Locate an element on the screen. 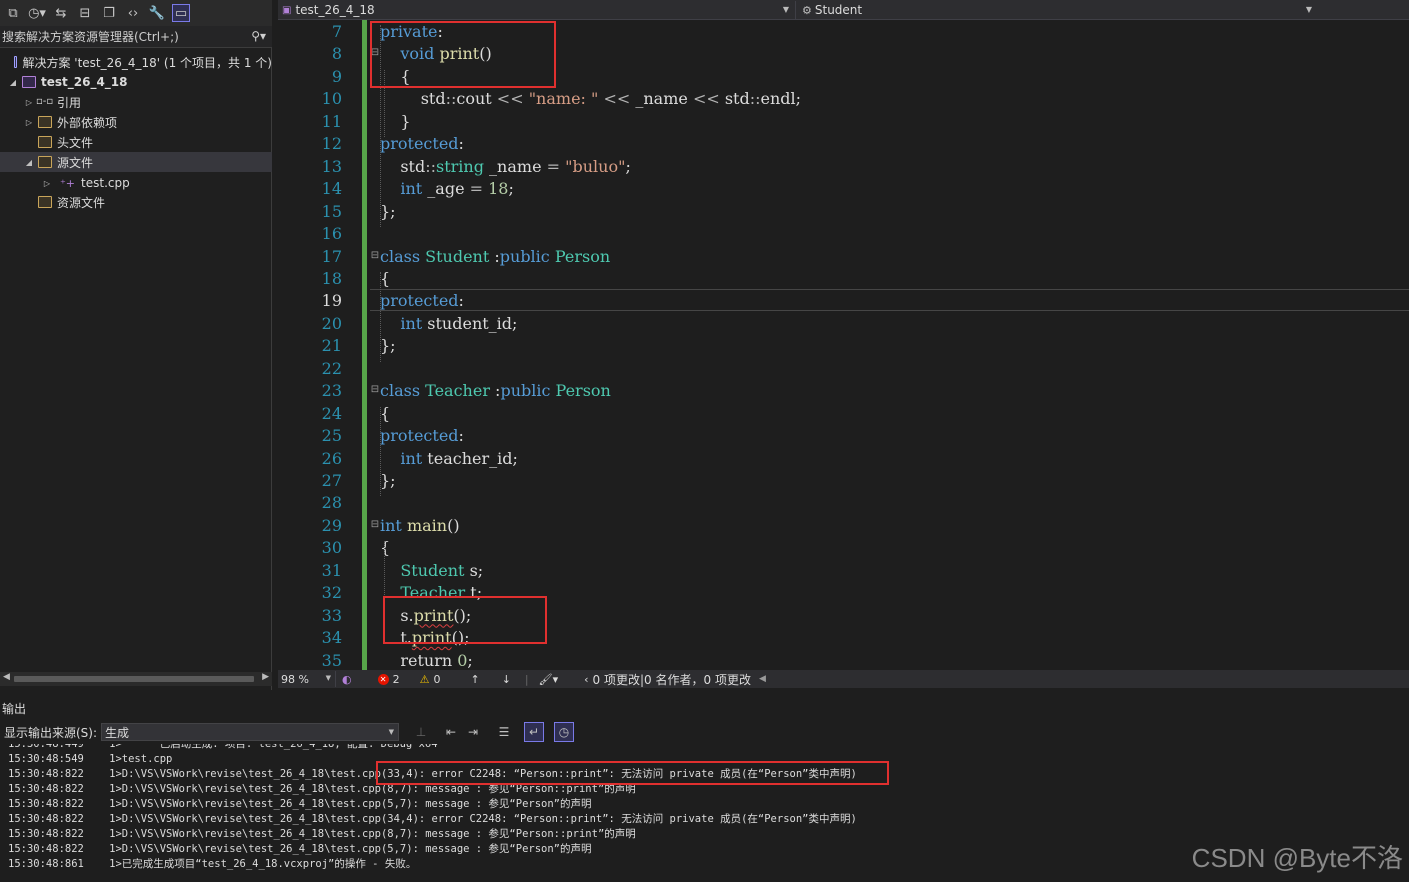  file-scope-label: test_26_4_18 is located at coordinates (335, 10).